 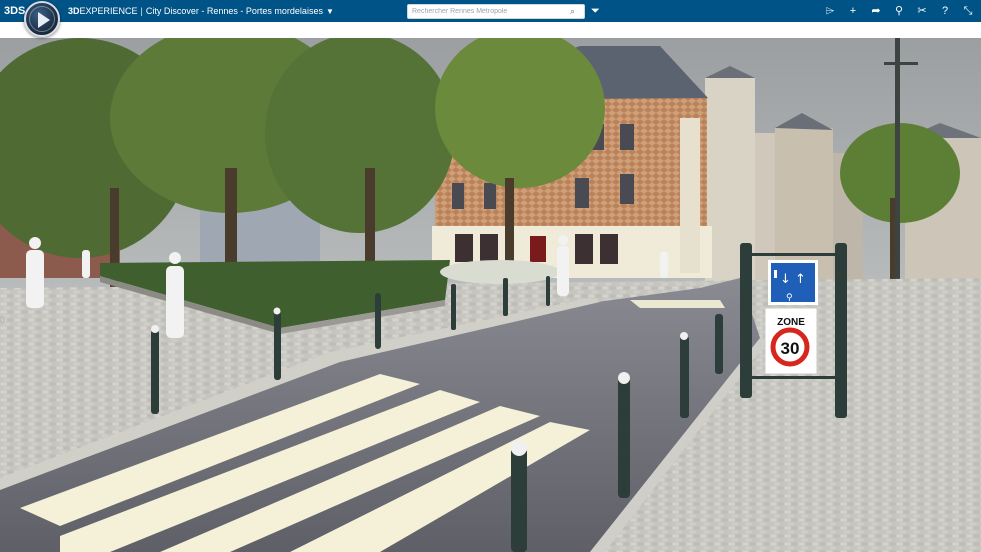 What do you see at coordinates (14, 11) in the screenshot?
I see `dassault-logo-icon: 3DS` at bounding box center [14, 11].